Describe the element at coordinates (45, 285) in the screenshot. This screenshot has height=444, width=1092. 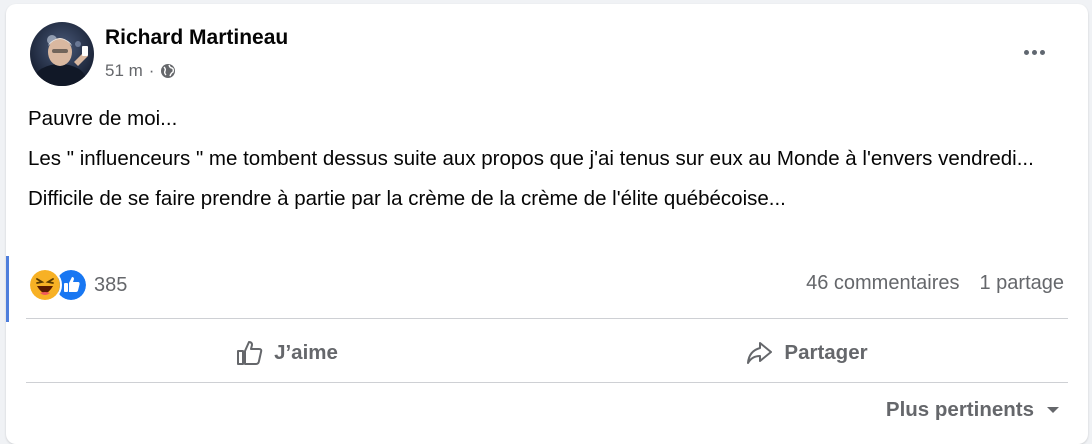
I see `laughing-emoji-icon` at that location.